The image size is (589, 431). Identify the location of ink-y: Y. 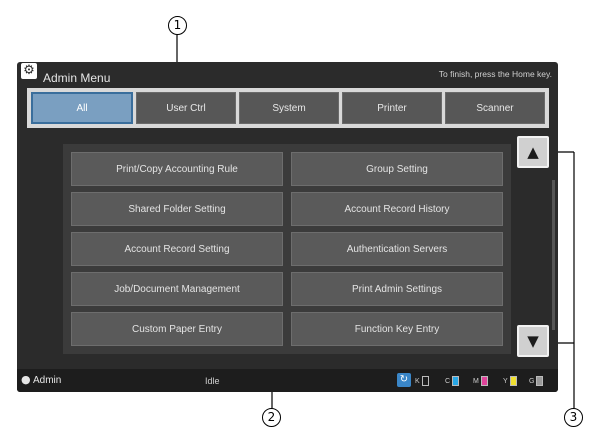
(510, 381).